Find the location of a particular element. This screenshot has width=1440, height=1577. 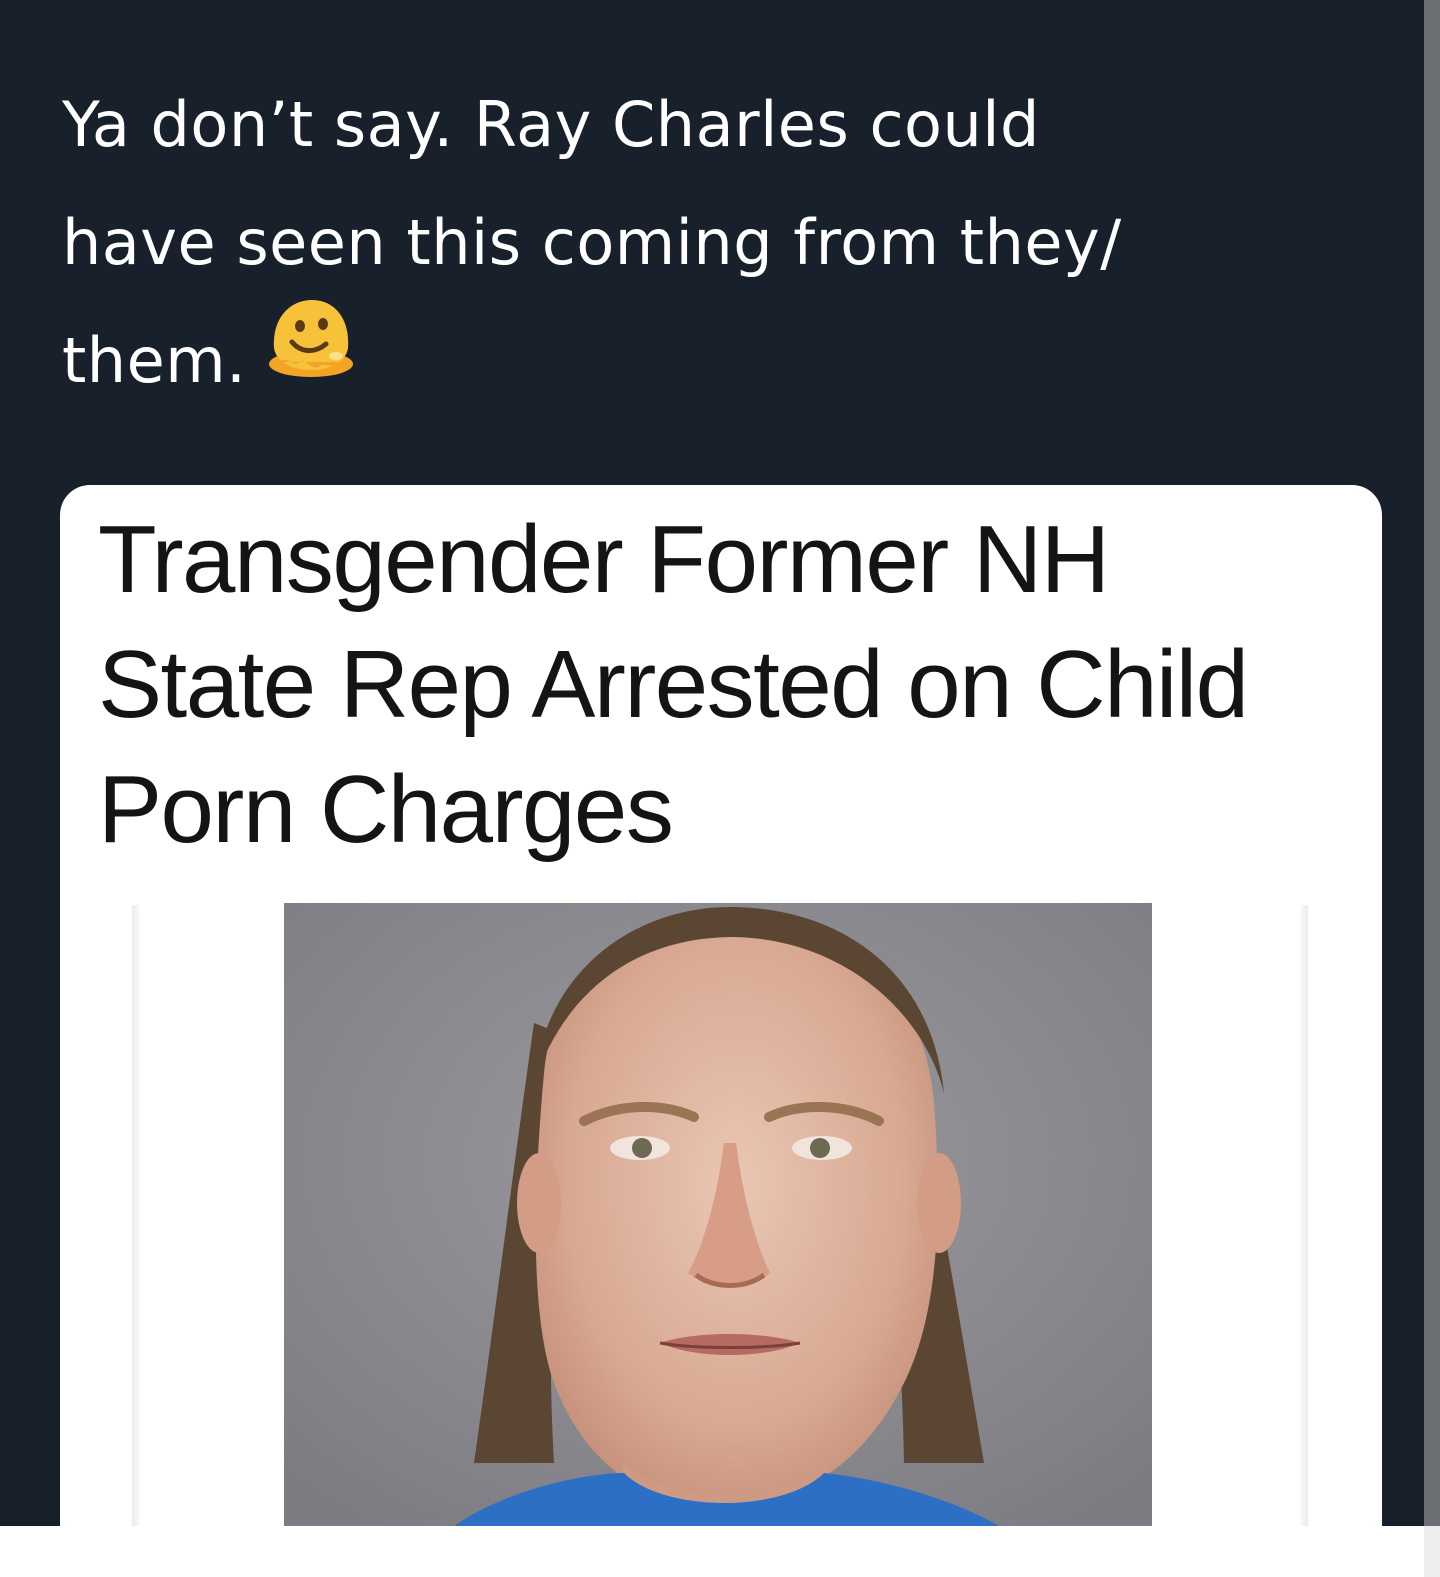

headline-line: Porn Charges is located at coordinates (386, 809).